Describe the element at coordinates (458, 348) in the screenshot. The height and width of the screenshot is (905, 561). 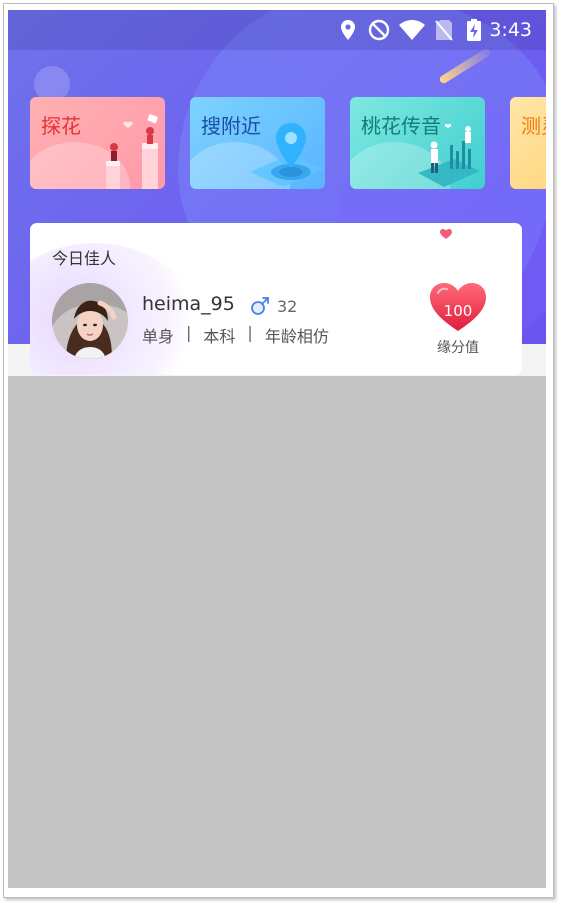
I see `match-score-label: 缘分值` at that location.